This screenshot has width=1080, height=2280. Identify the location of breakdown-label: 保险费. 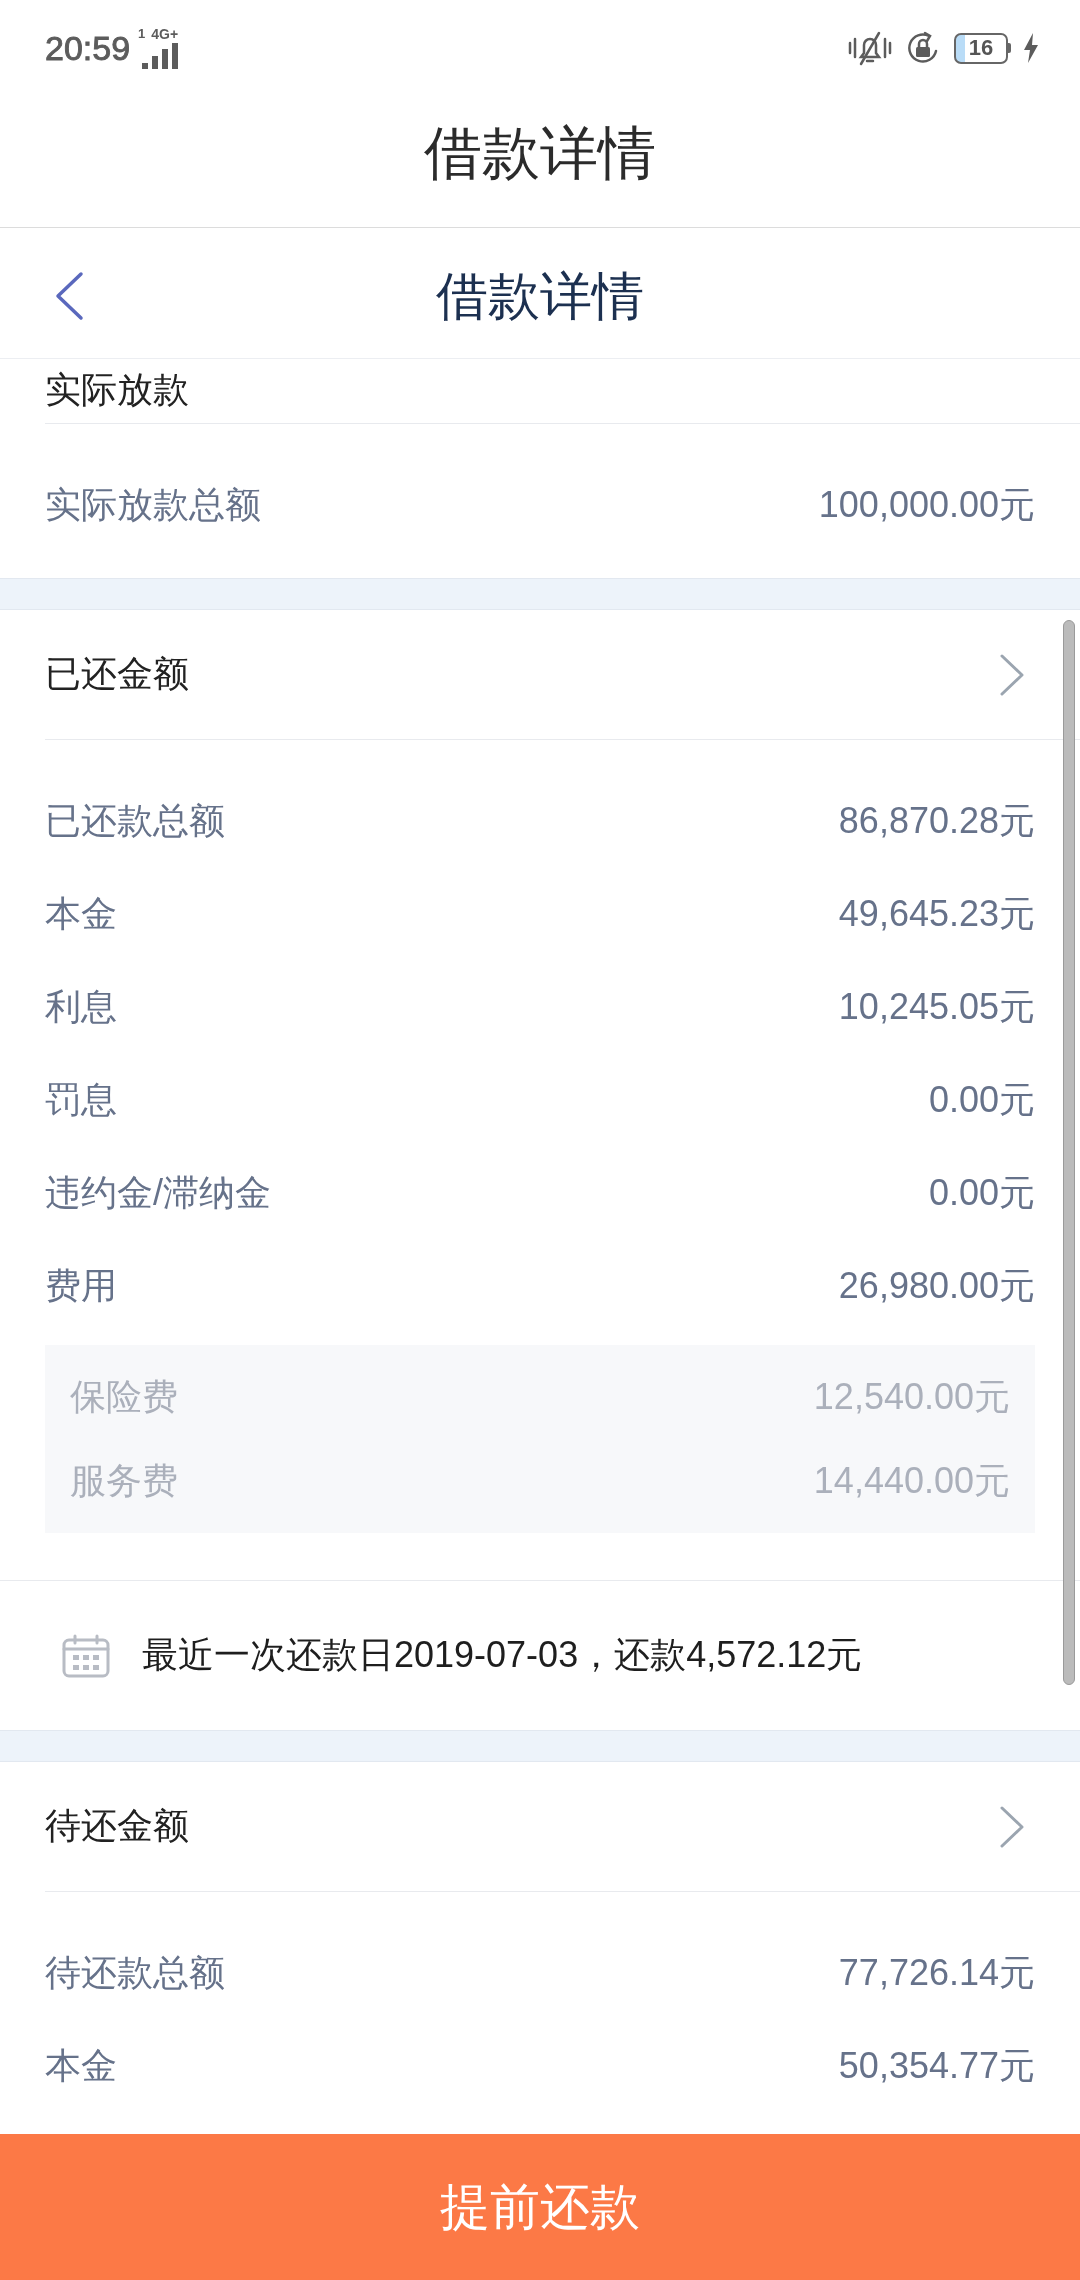
(124, 1396).